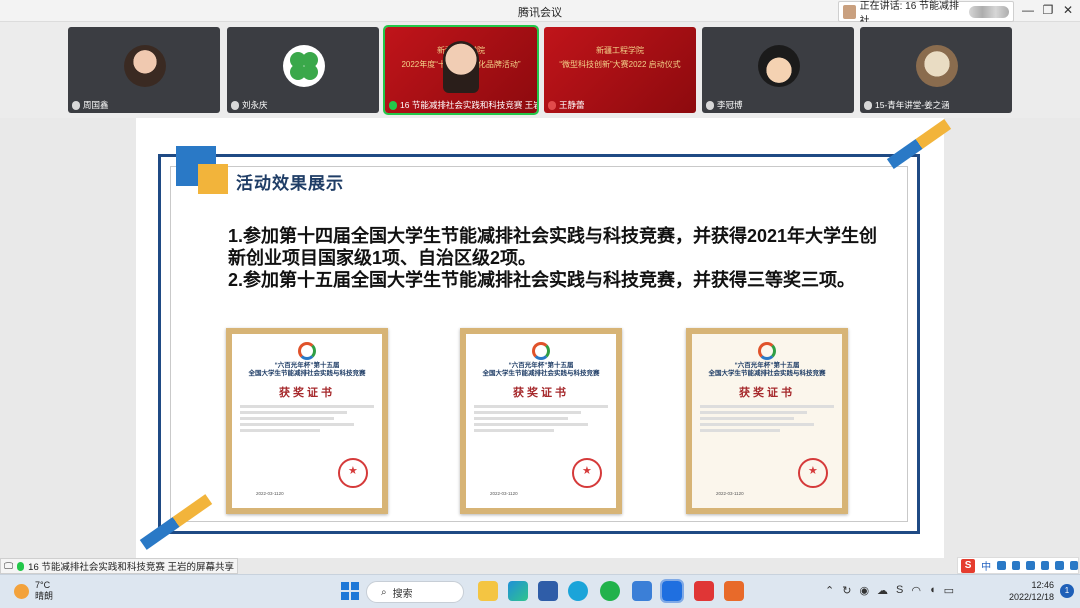  I want to click on participant-tile: 李冠博, so click(778, 70).